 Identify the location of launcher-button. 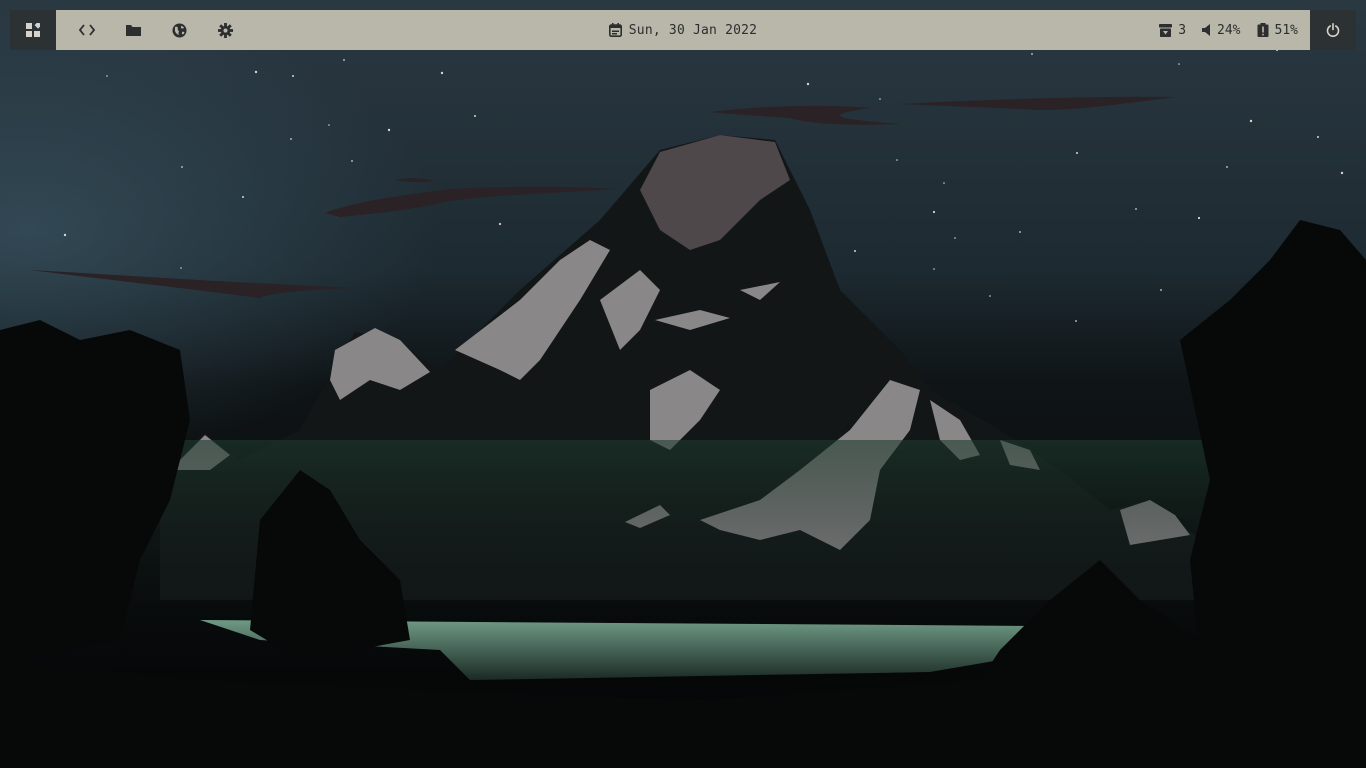
(33, 30).